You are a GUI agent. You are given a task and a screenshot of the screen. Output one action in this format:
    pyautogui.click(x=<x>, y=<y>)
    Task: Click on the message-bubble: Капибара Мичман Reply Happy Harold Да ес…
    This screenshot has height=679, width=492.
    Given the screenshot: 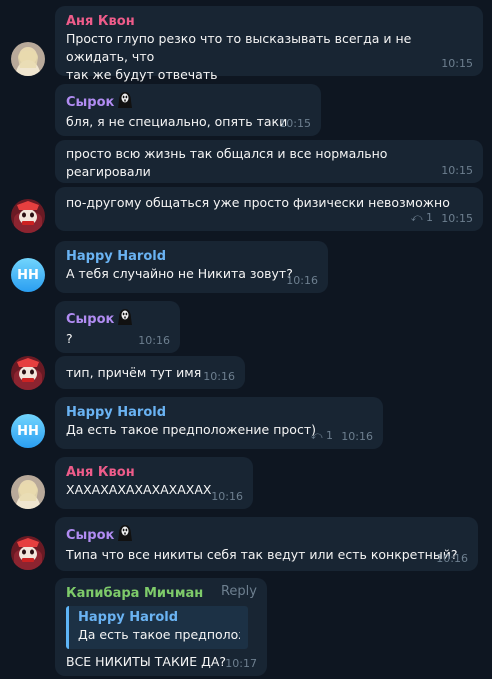 What is the action you would take?
    pyautogui.click(x=161, y=627)
    